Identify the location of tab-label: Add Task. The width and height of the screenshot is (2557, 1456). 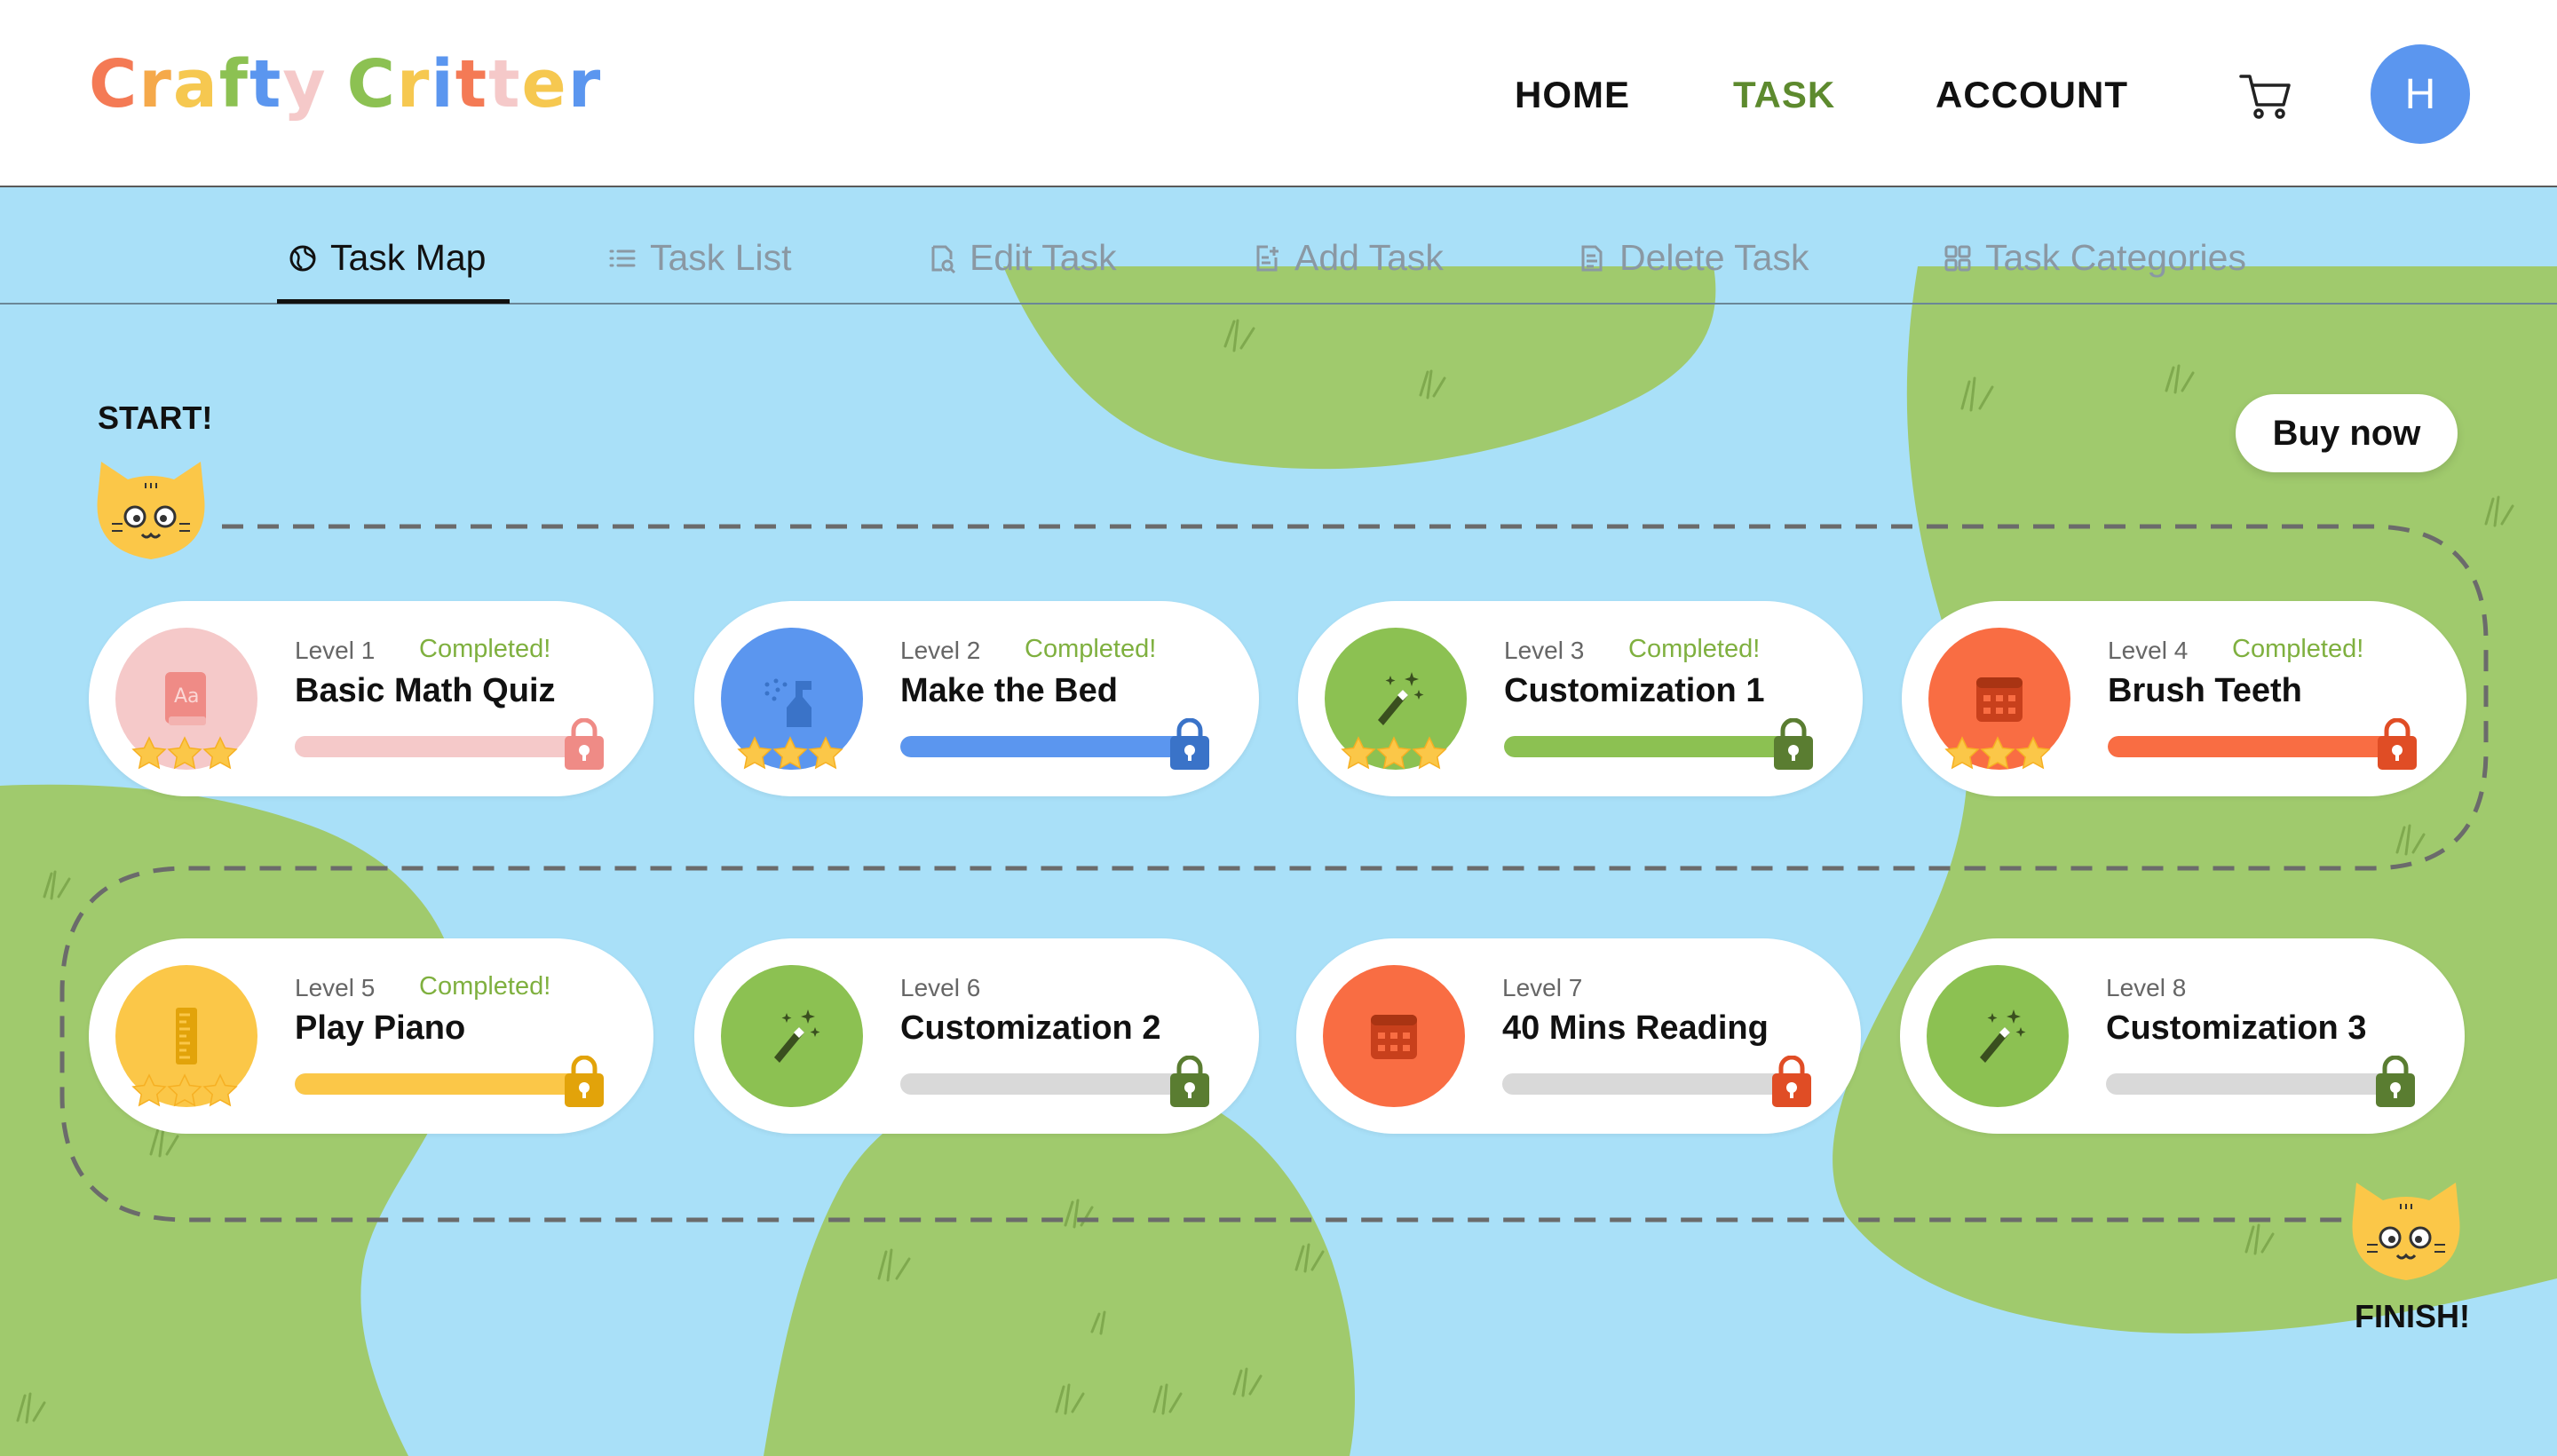
(1369, 257).